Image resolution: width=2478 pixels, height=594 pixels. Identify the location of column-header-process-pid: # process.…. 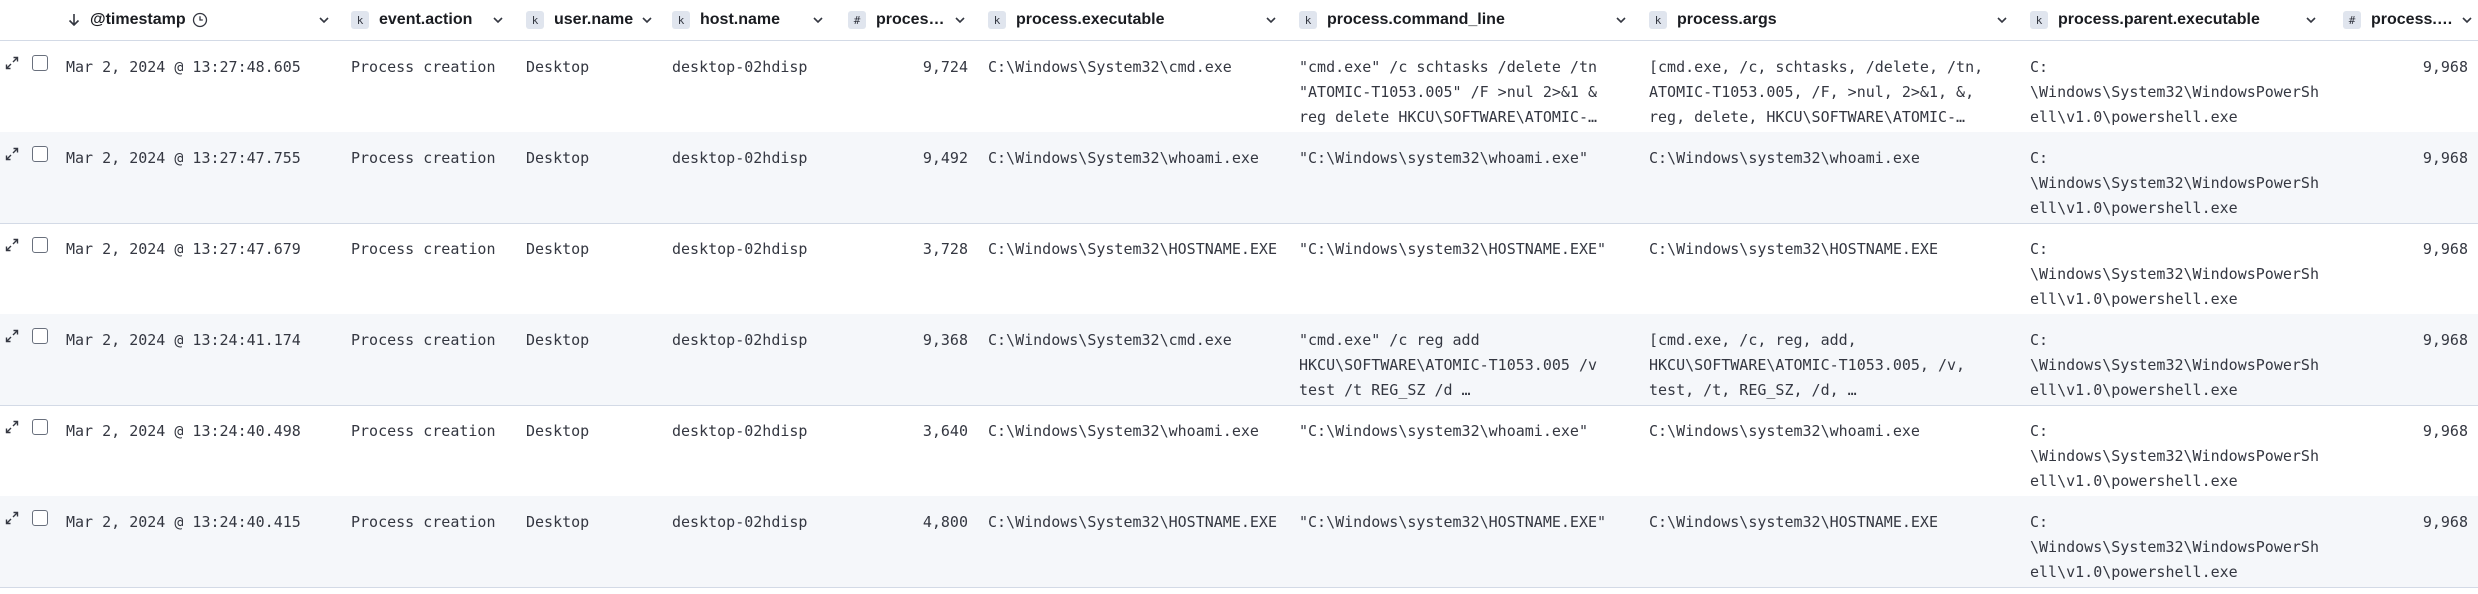
(900, 20).